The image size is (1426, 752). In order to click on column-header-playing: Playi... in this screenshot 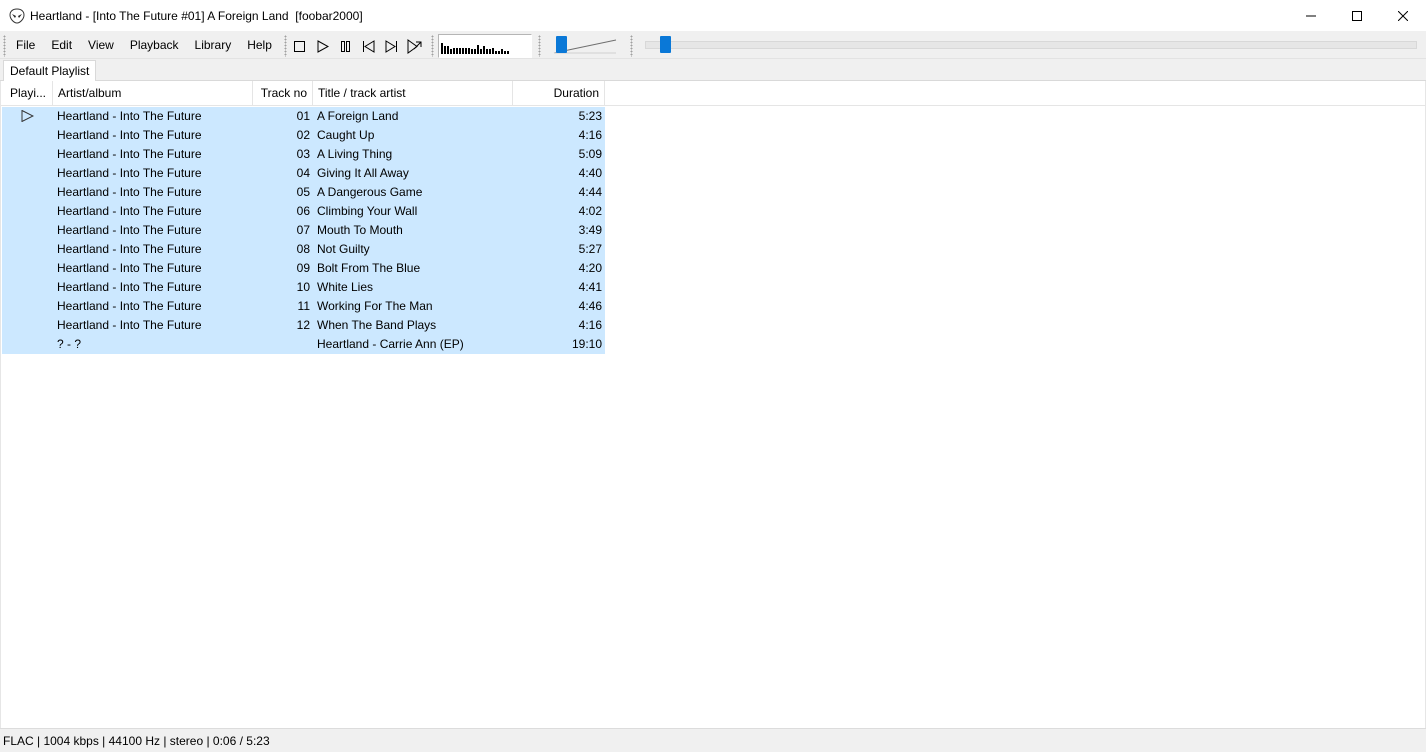, I will do `click(27, 93)`.